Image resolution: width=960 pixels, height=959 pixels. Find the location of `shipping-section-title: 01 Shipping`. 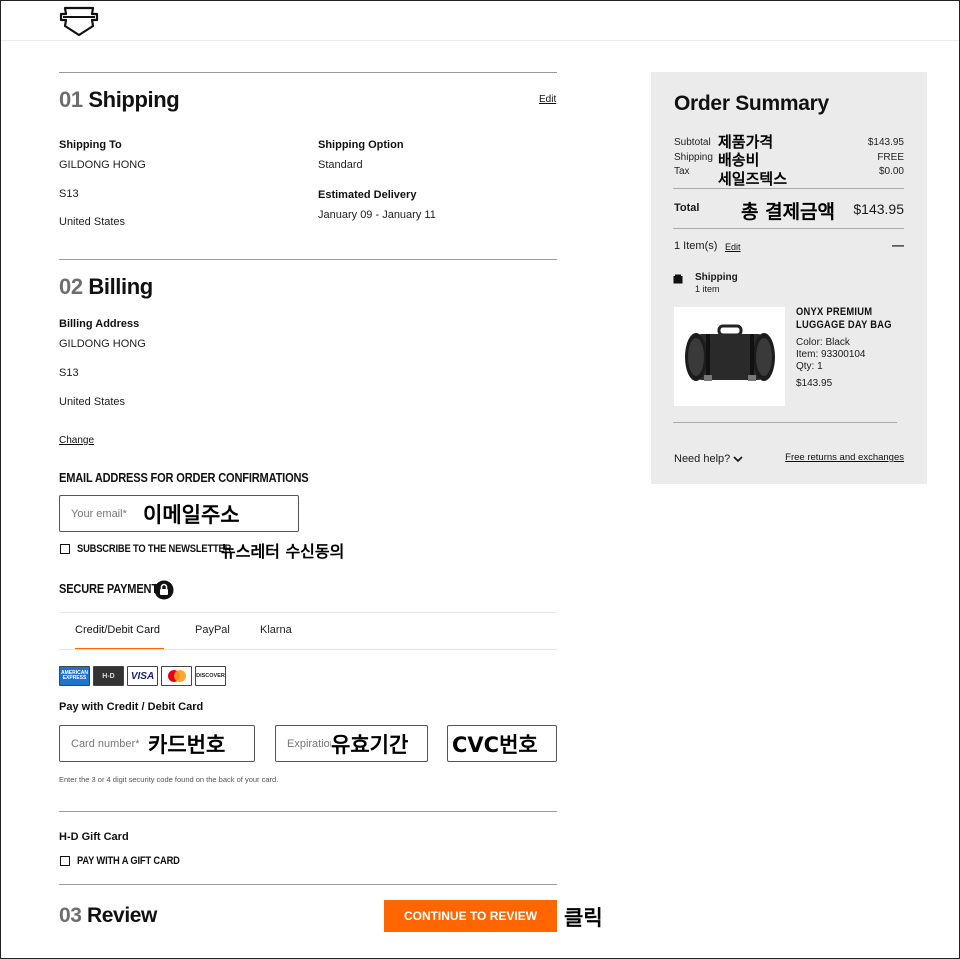

shipping-section-title: 01 Shipping is located at coordinates (119, 100).